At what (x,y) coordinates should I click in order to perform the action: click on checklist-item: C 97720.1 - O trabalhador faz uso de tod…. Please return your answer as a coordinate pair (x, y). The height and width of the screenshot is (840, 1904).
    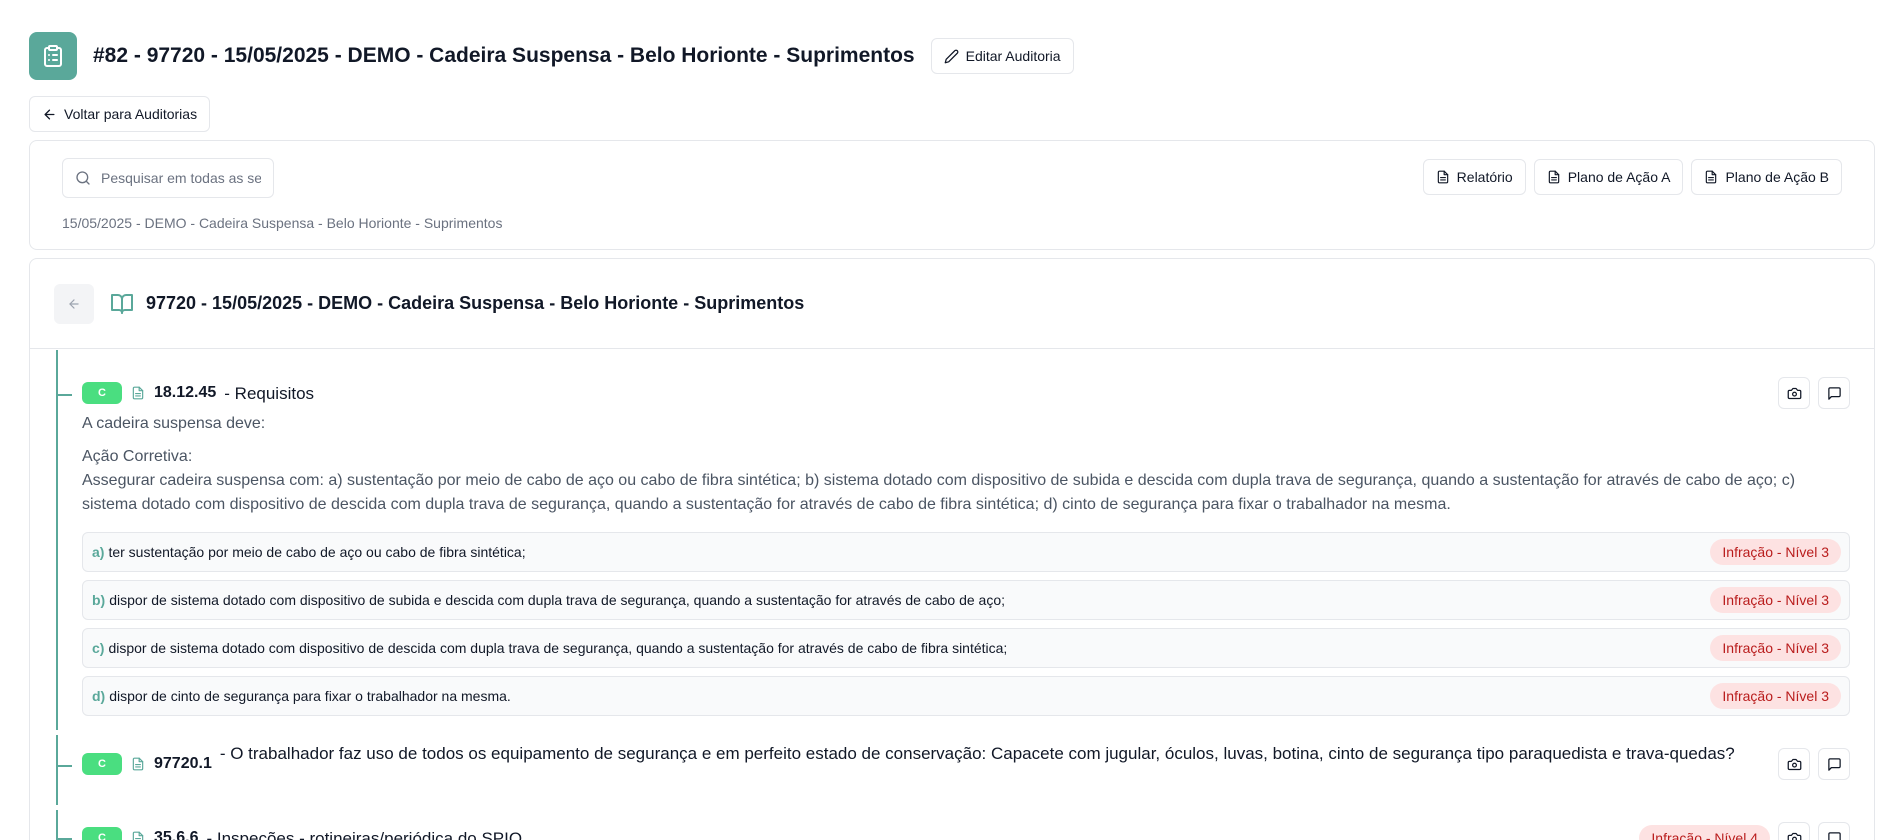
    Looking at the image, I should click on (953, 770).